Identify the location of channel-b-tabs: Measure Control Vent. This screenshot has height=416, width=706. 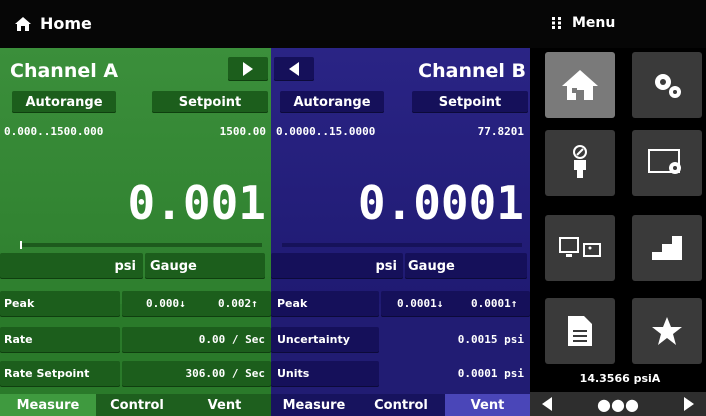
(400, 405).